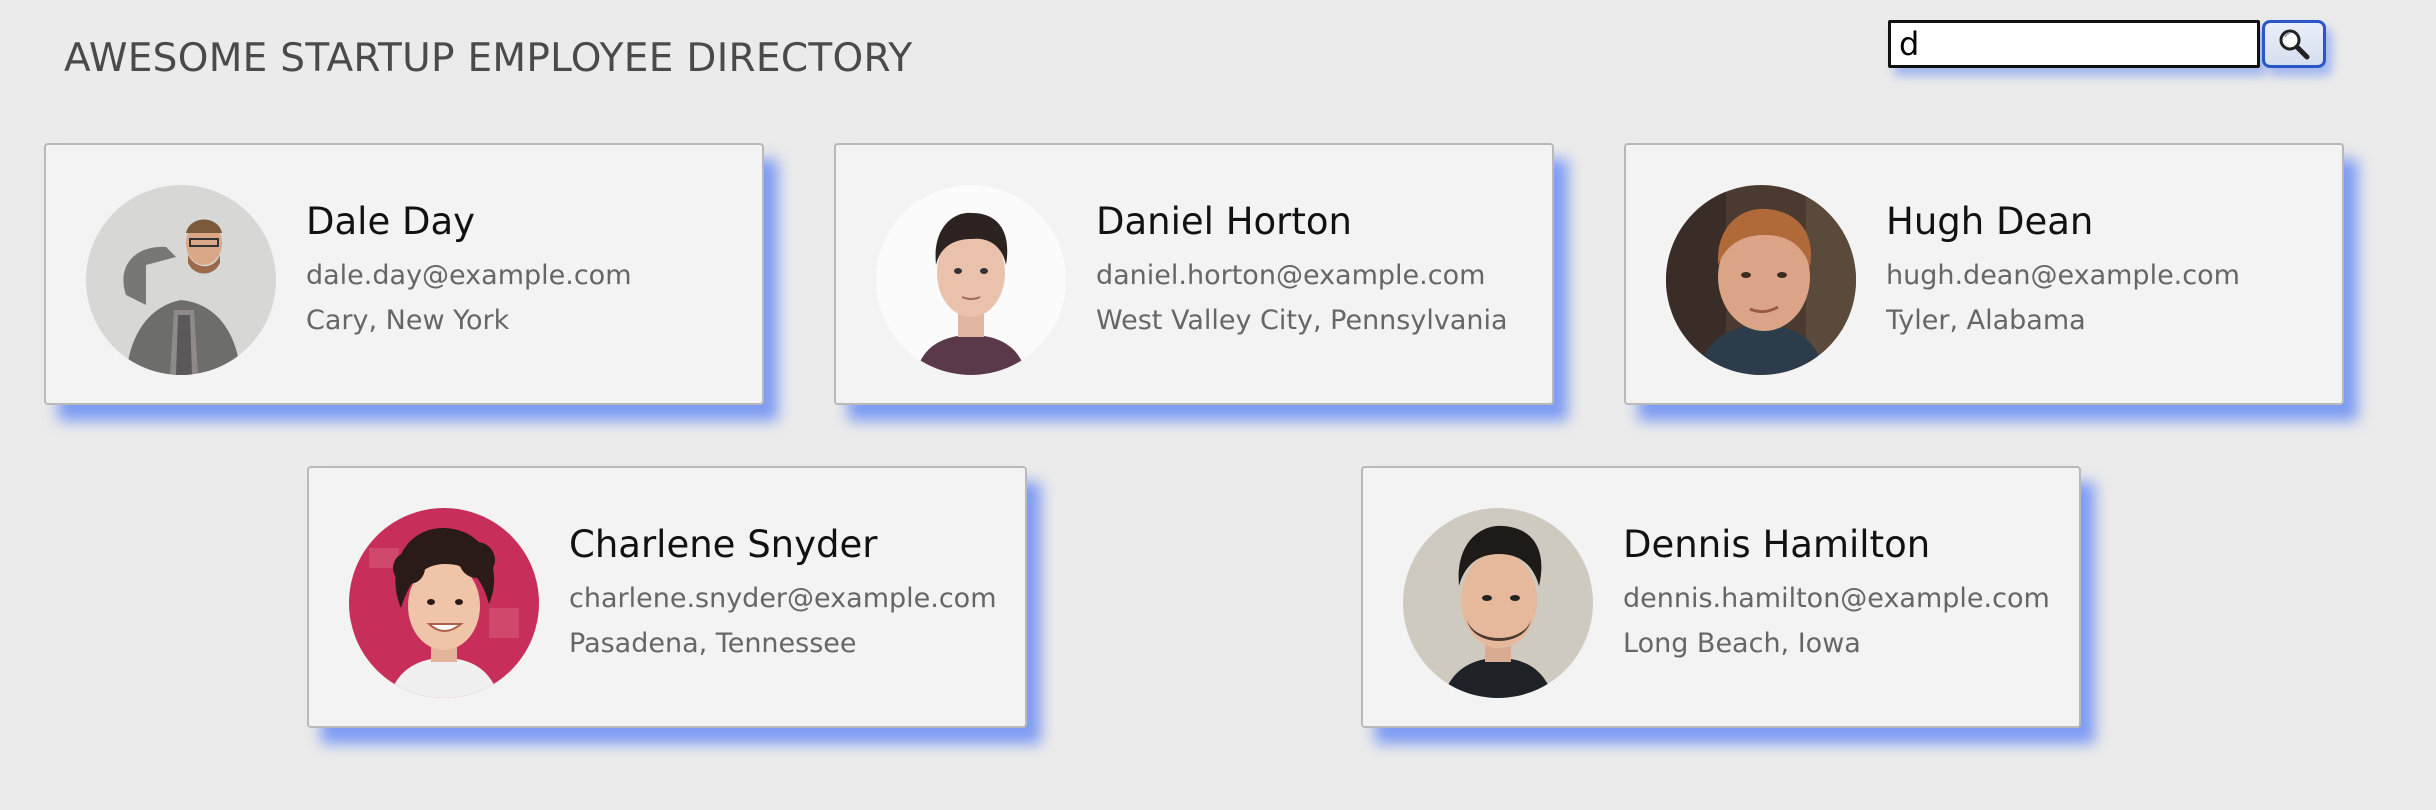 This screenshot has height=810, width=2436. I want to click on employee-email: daniel.horton@example.com, so click(1291, 275).